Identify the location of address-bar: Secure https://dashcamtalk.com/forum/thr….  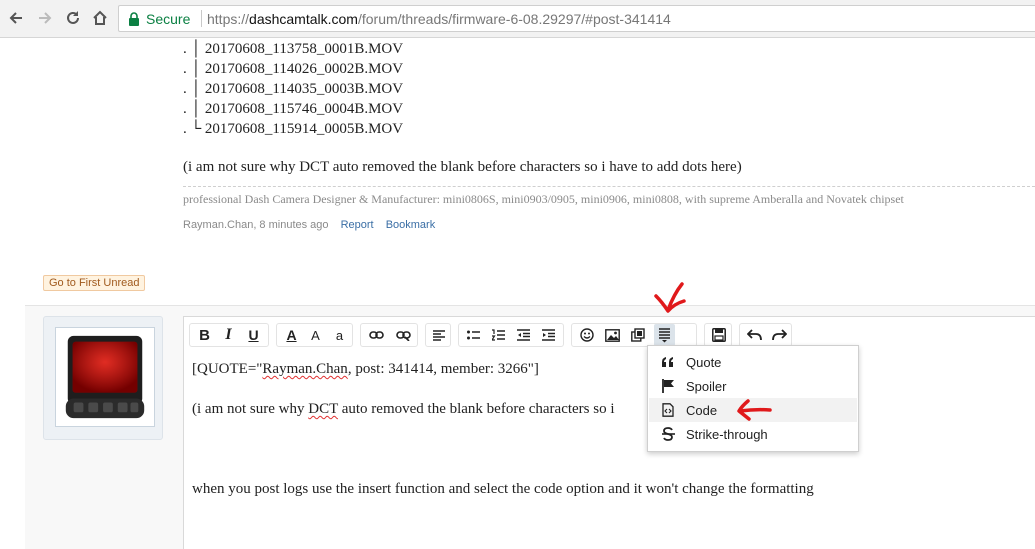
(576, 18).